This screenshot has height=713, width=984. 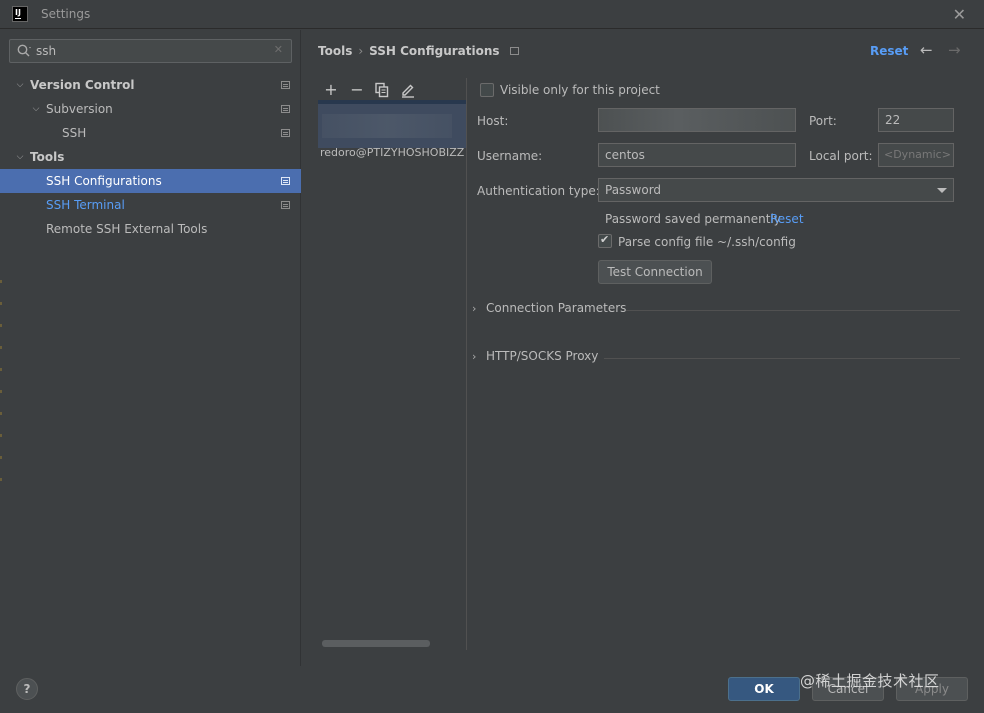 I want to click on test-connection-button: Test Connection, so click(x=655, y=272).